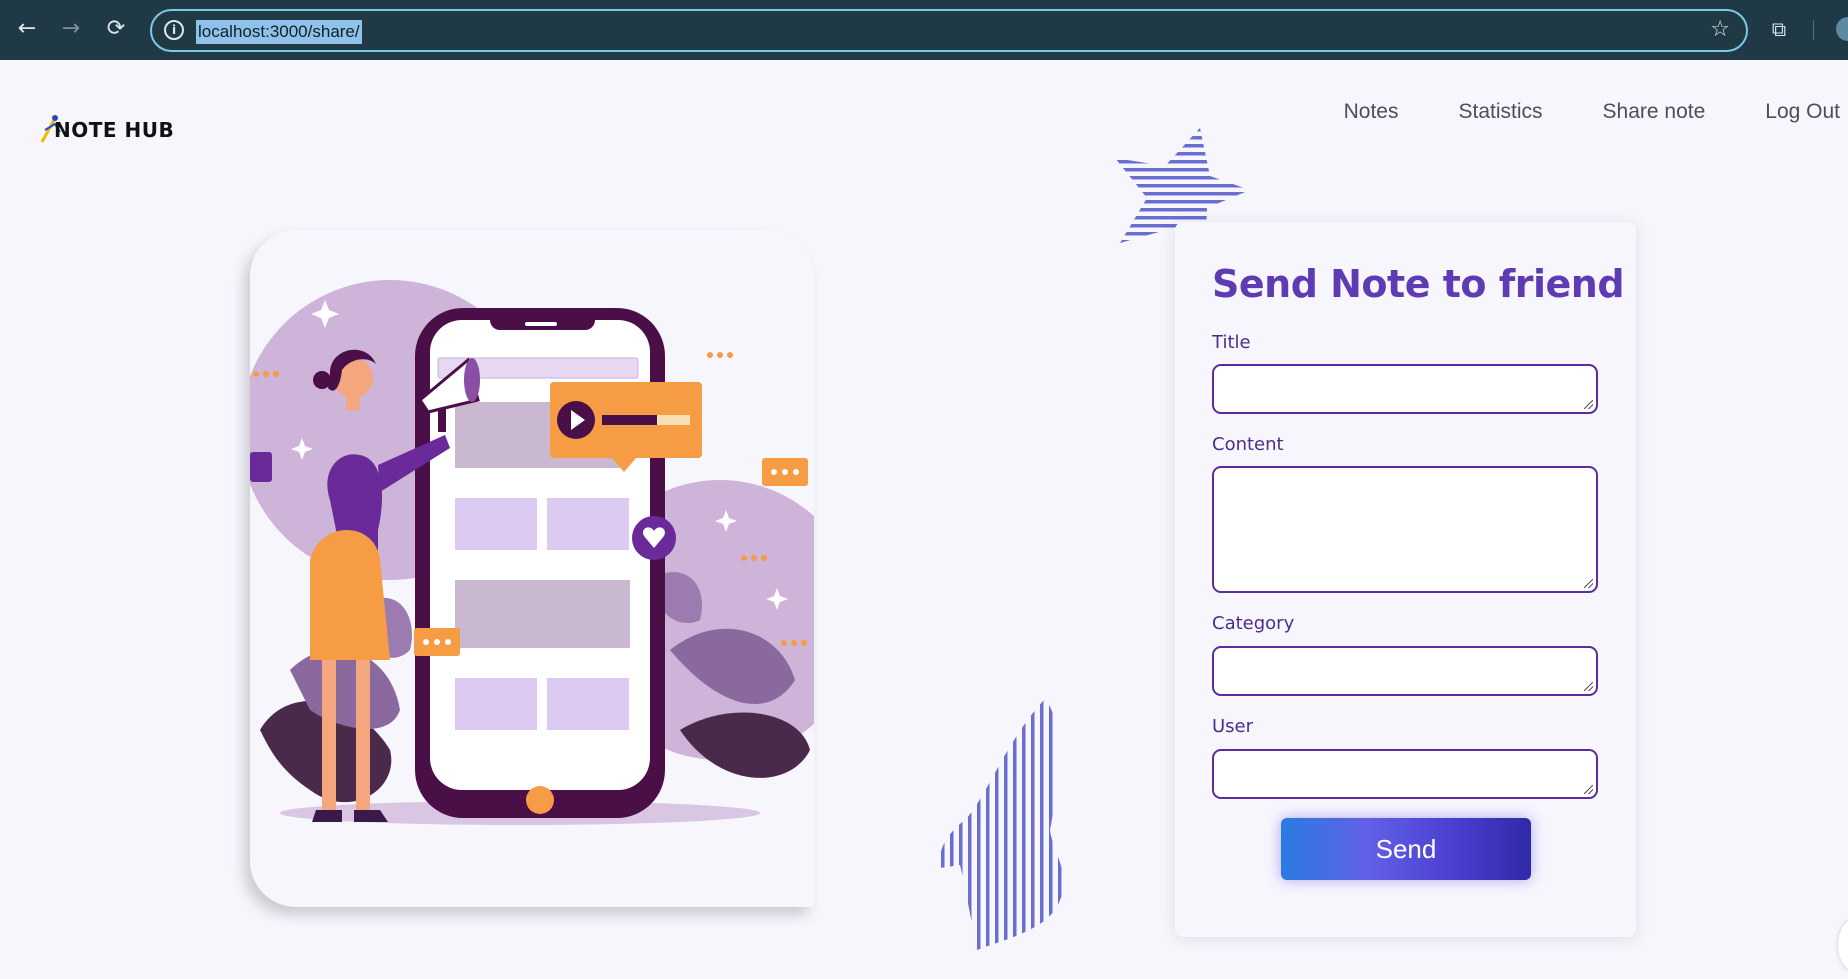  What do you see at coordinates (27, 29) in the screenshot?
I see `back-icon: ←` at bounding box center [27, 29].